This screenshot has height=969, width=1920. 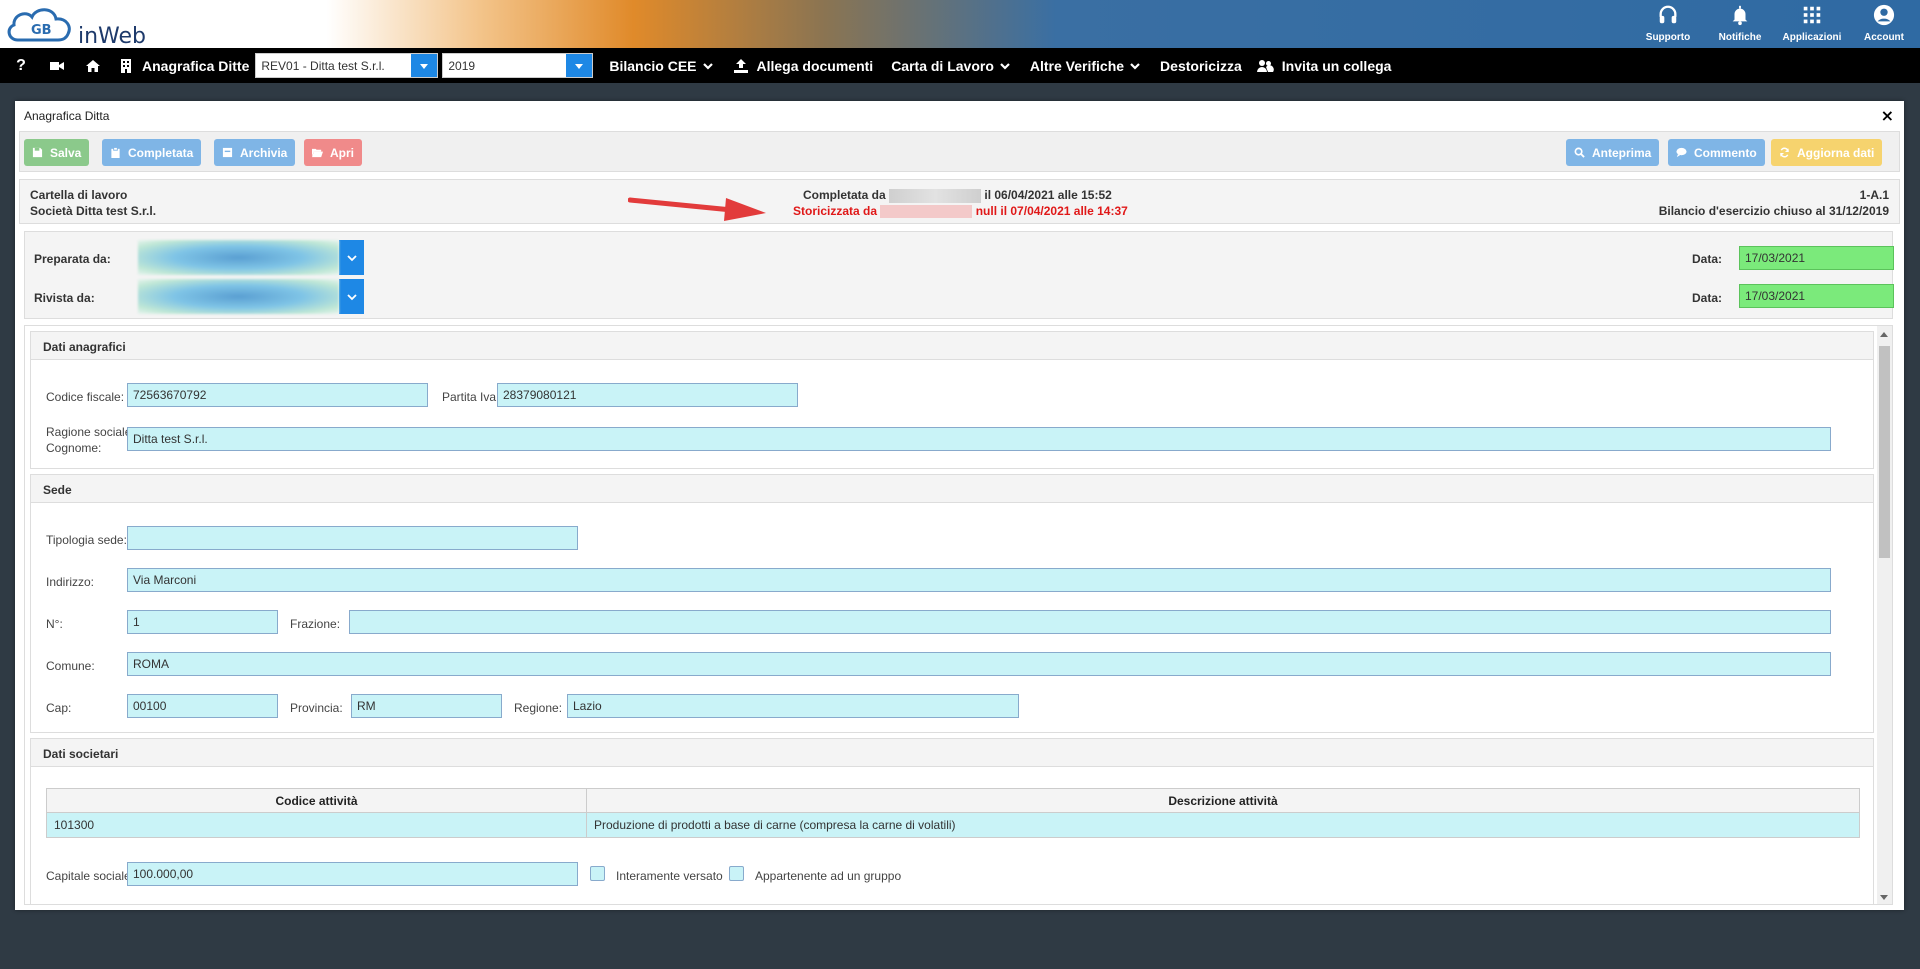 I want to click on scroll-down-icon, so click(x=1884, y=897).